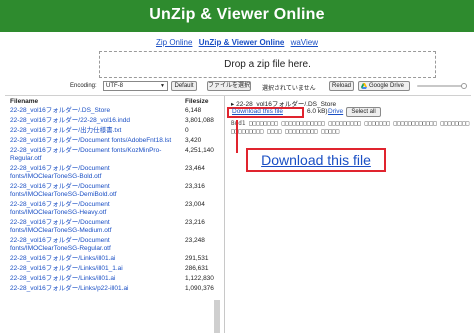  Describe the element at coordinates (184, 86) in the screenshot. I see `default-button: Default` at that location.